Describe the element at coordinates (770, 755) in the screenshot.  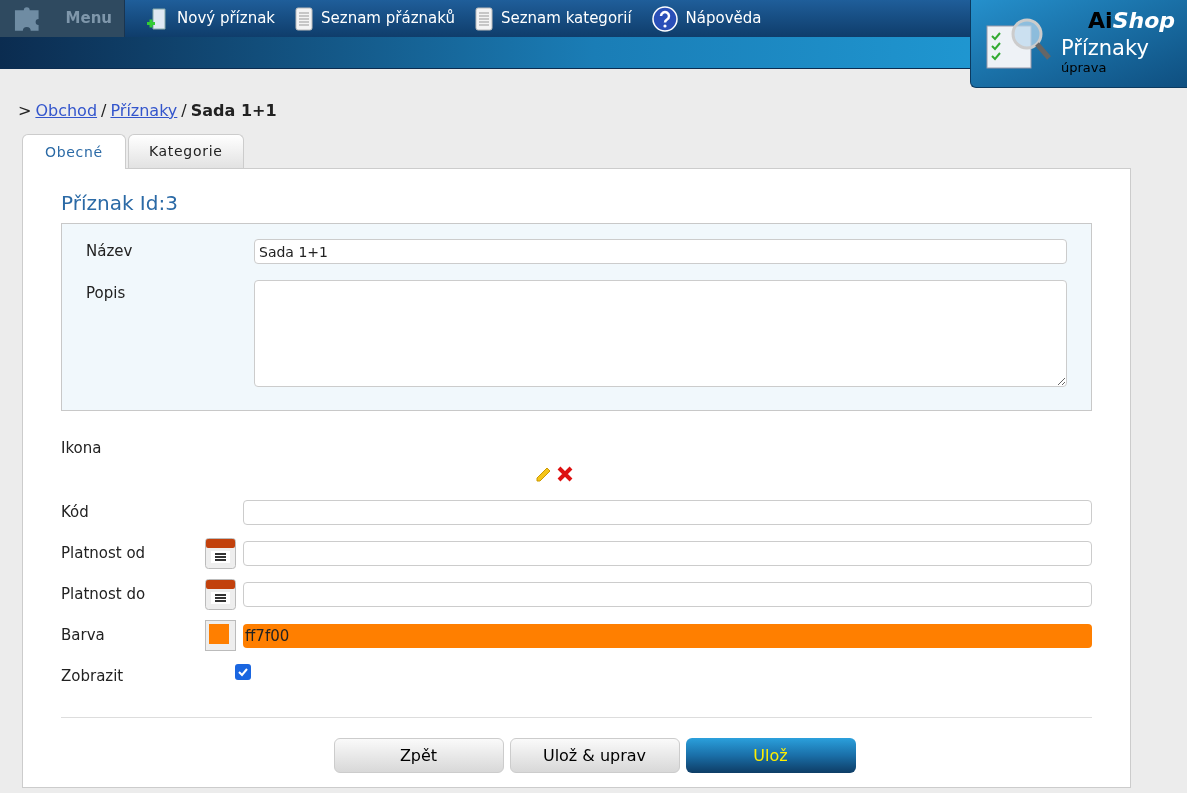
I see `action-button: Ulož` at that location.